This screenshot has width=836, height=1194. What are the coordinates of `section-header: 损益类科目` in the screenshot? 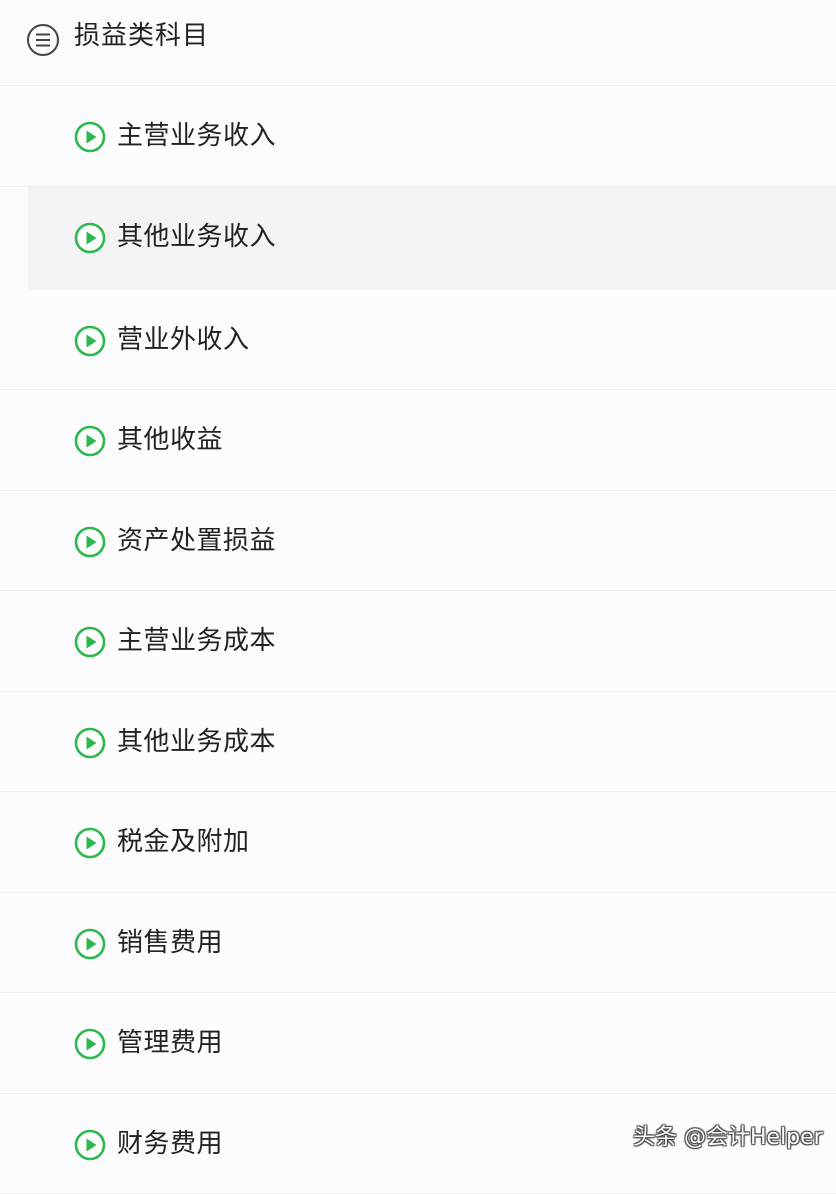 It's located at (418, 43).